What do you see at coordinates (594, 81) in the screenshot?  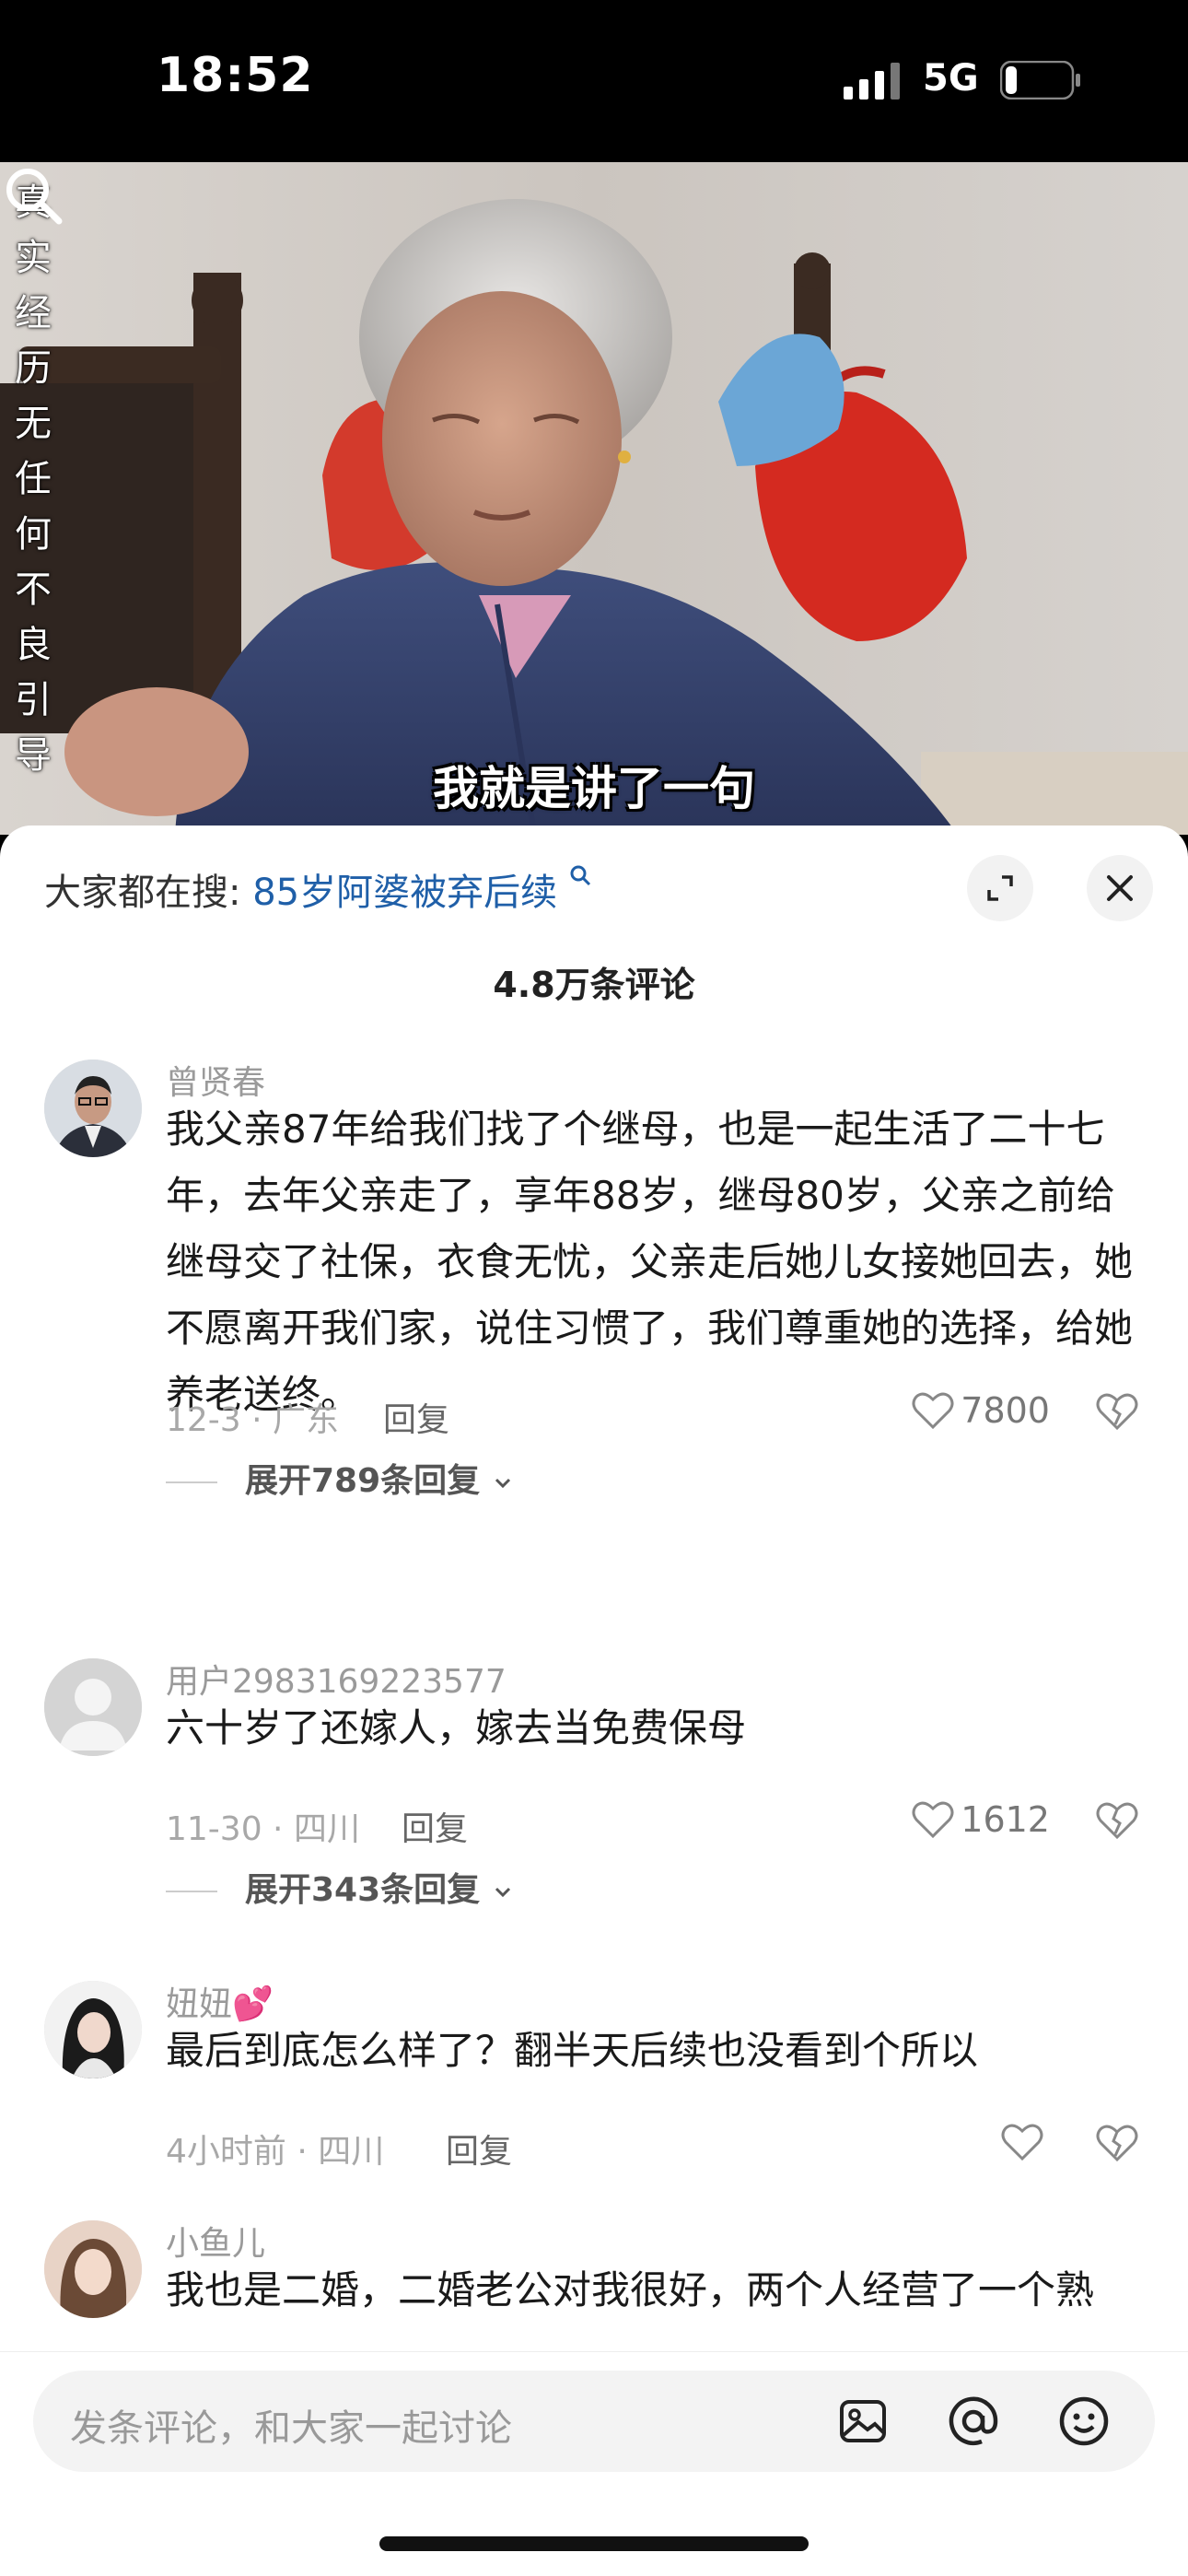 I see `status-bar: 18:52 5G` at bounding box center [594, 81].